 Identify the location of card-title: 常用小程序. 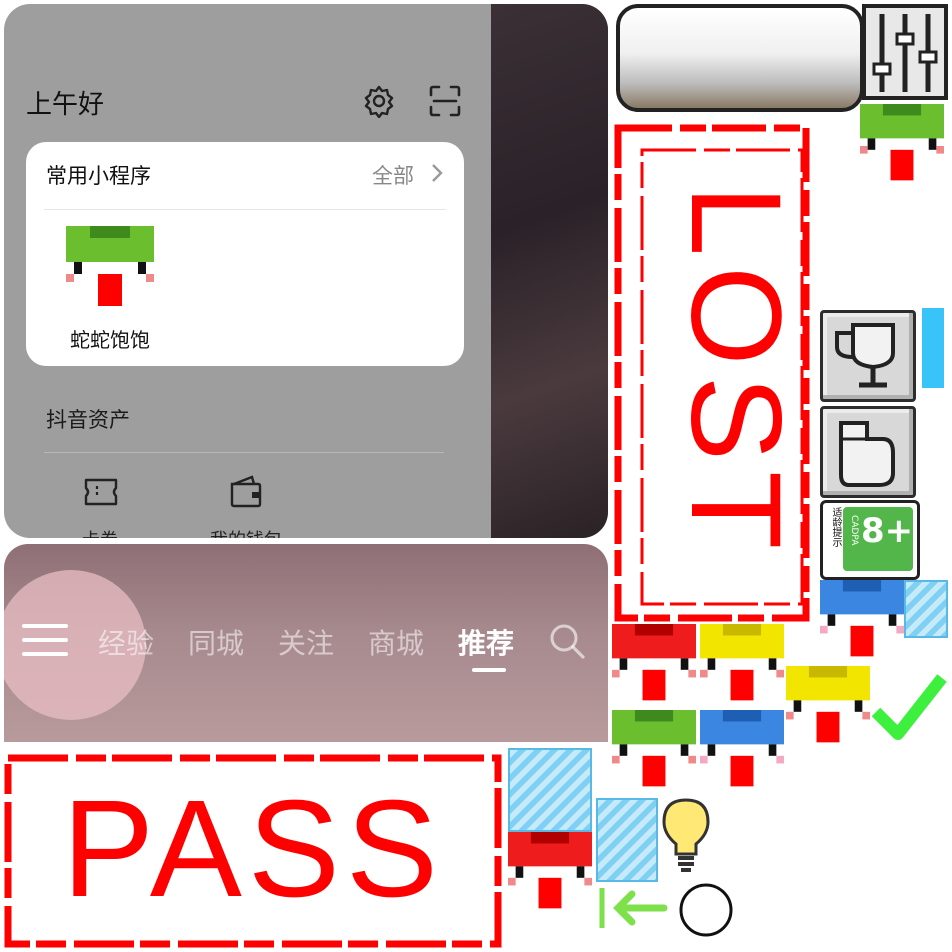
(98, 176).